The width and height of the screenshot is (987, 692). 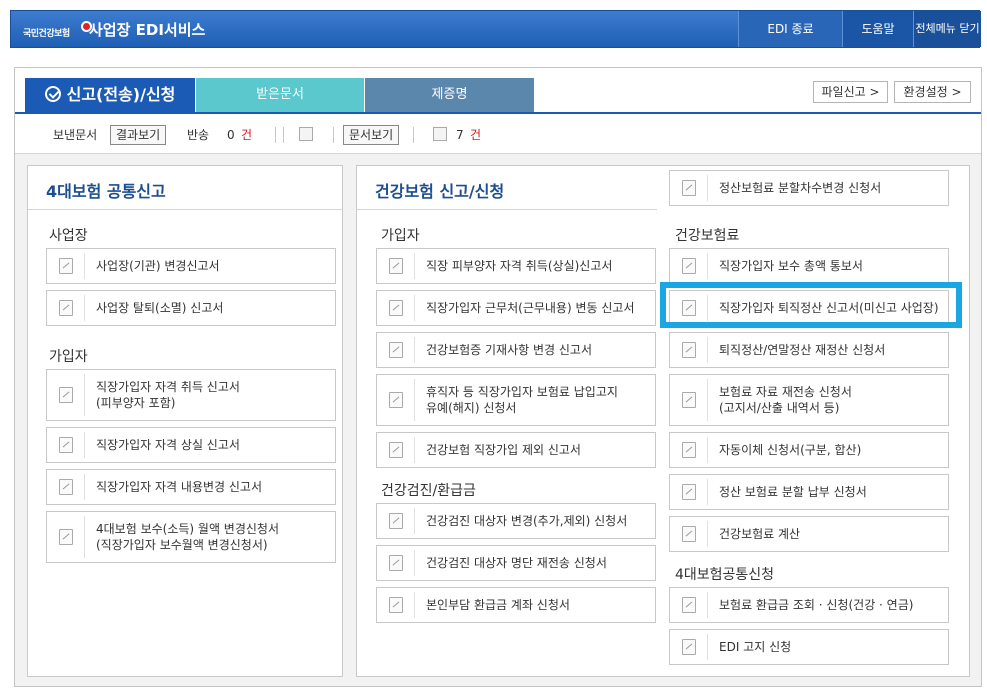 I want to click on tab-received-documents: 받은문서, so click(x=280, y=95).